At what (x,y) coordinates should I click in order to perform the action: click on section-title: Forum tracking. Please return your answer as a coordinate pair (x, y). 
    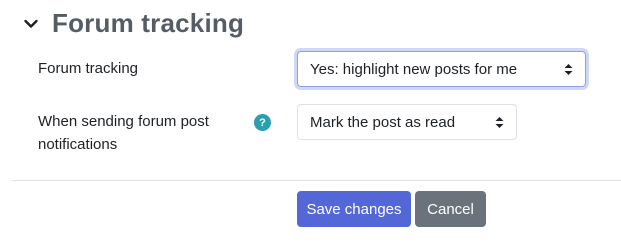
    Looking at the image, I should click on (148, 23).